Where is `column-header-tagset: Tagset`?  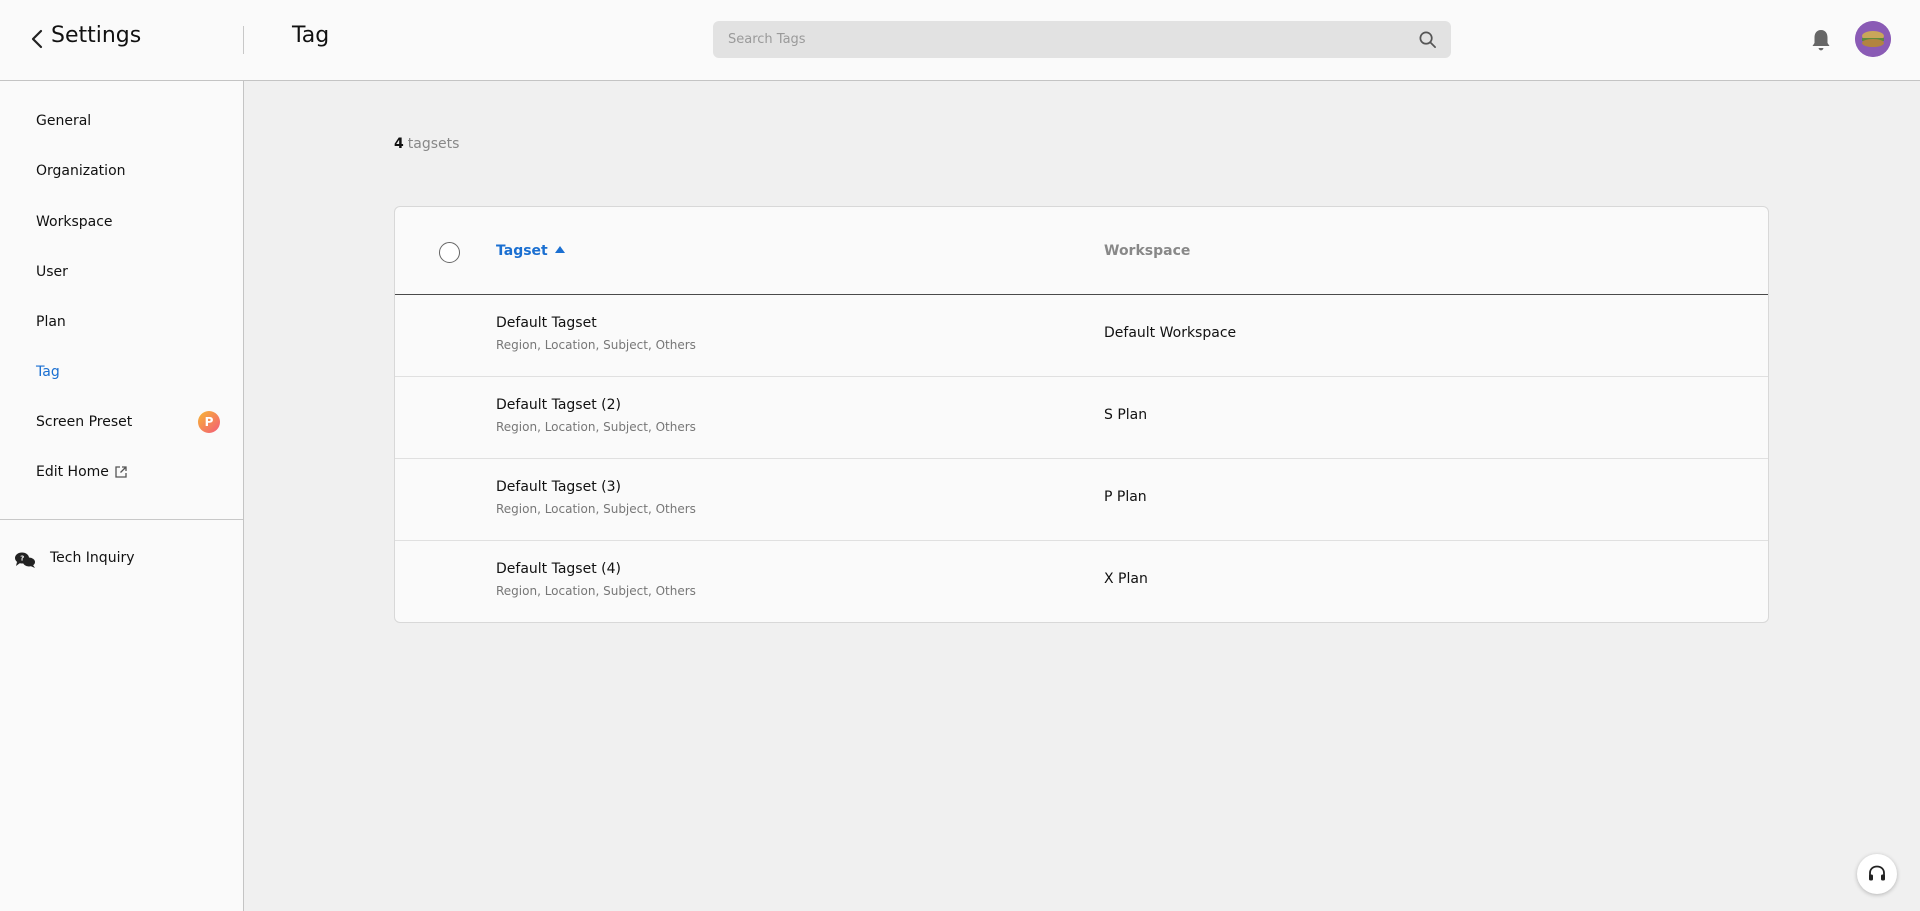
column-header-tagset: Tagset is located at coordinates (530, 251).